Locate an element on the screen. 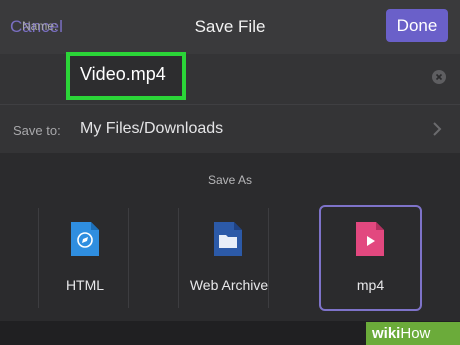 The image size is (460, 345). format-option-html is located at coordinates (83, 258).